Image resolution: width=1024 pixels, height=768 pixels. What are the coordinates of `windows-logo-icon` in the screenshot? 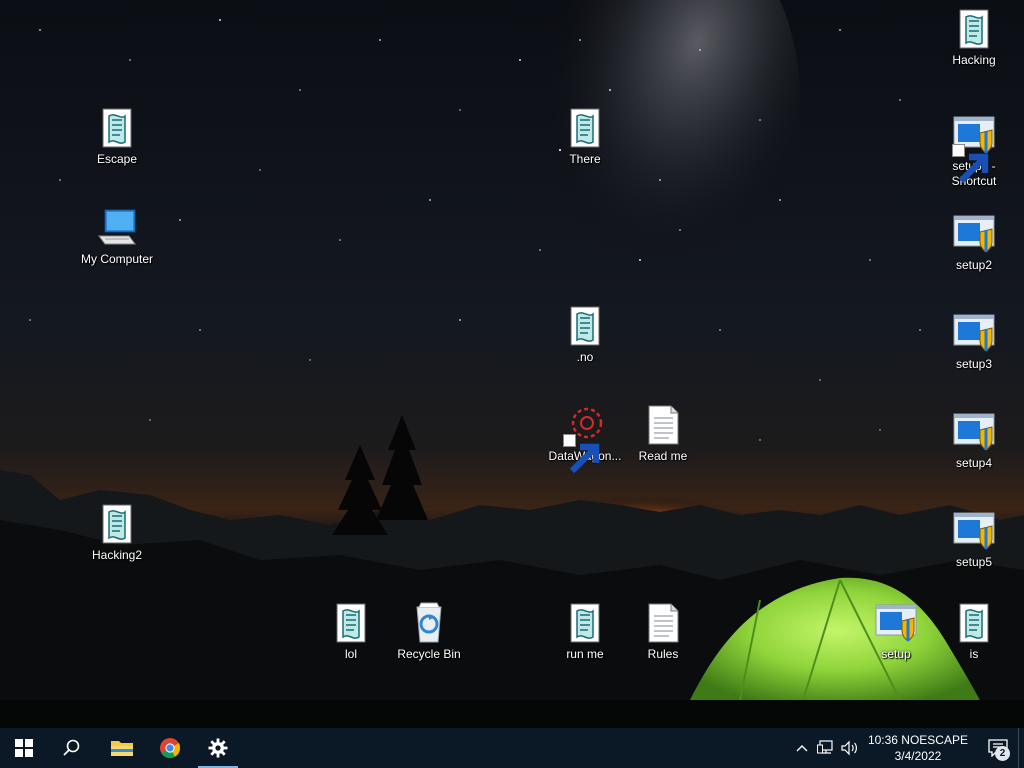 It's located at (24, 748).